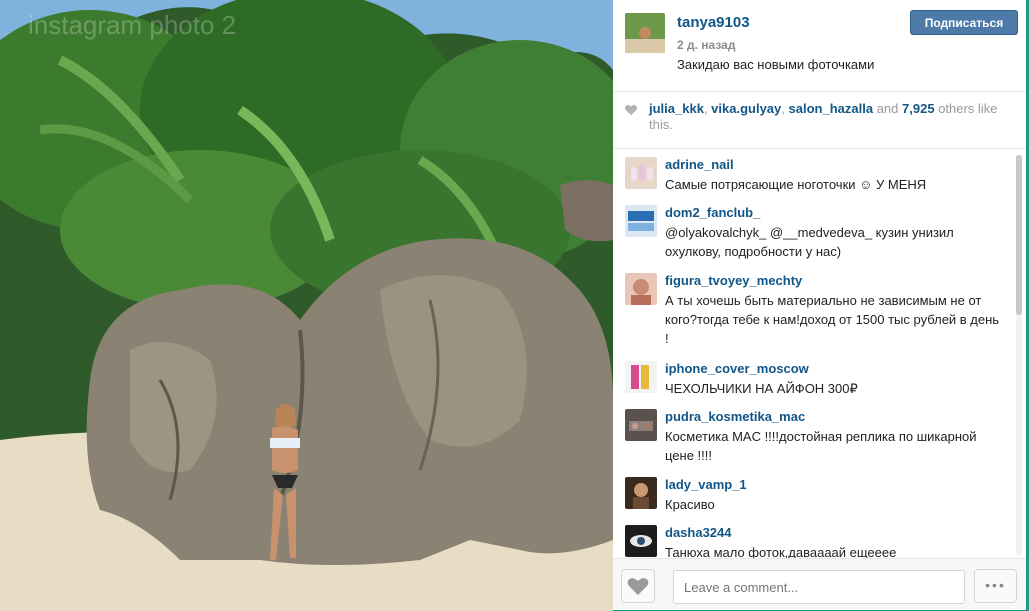 The width and height of the screenshot is (1029, 611). Describe the element at coordinates (713, 22) in the screenshot. I see `owner-username: tanya9103` at that location.